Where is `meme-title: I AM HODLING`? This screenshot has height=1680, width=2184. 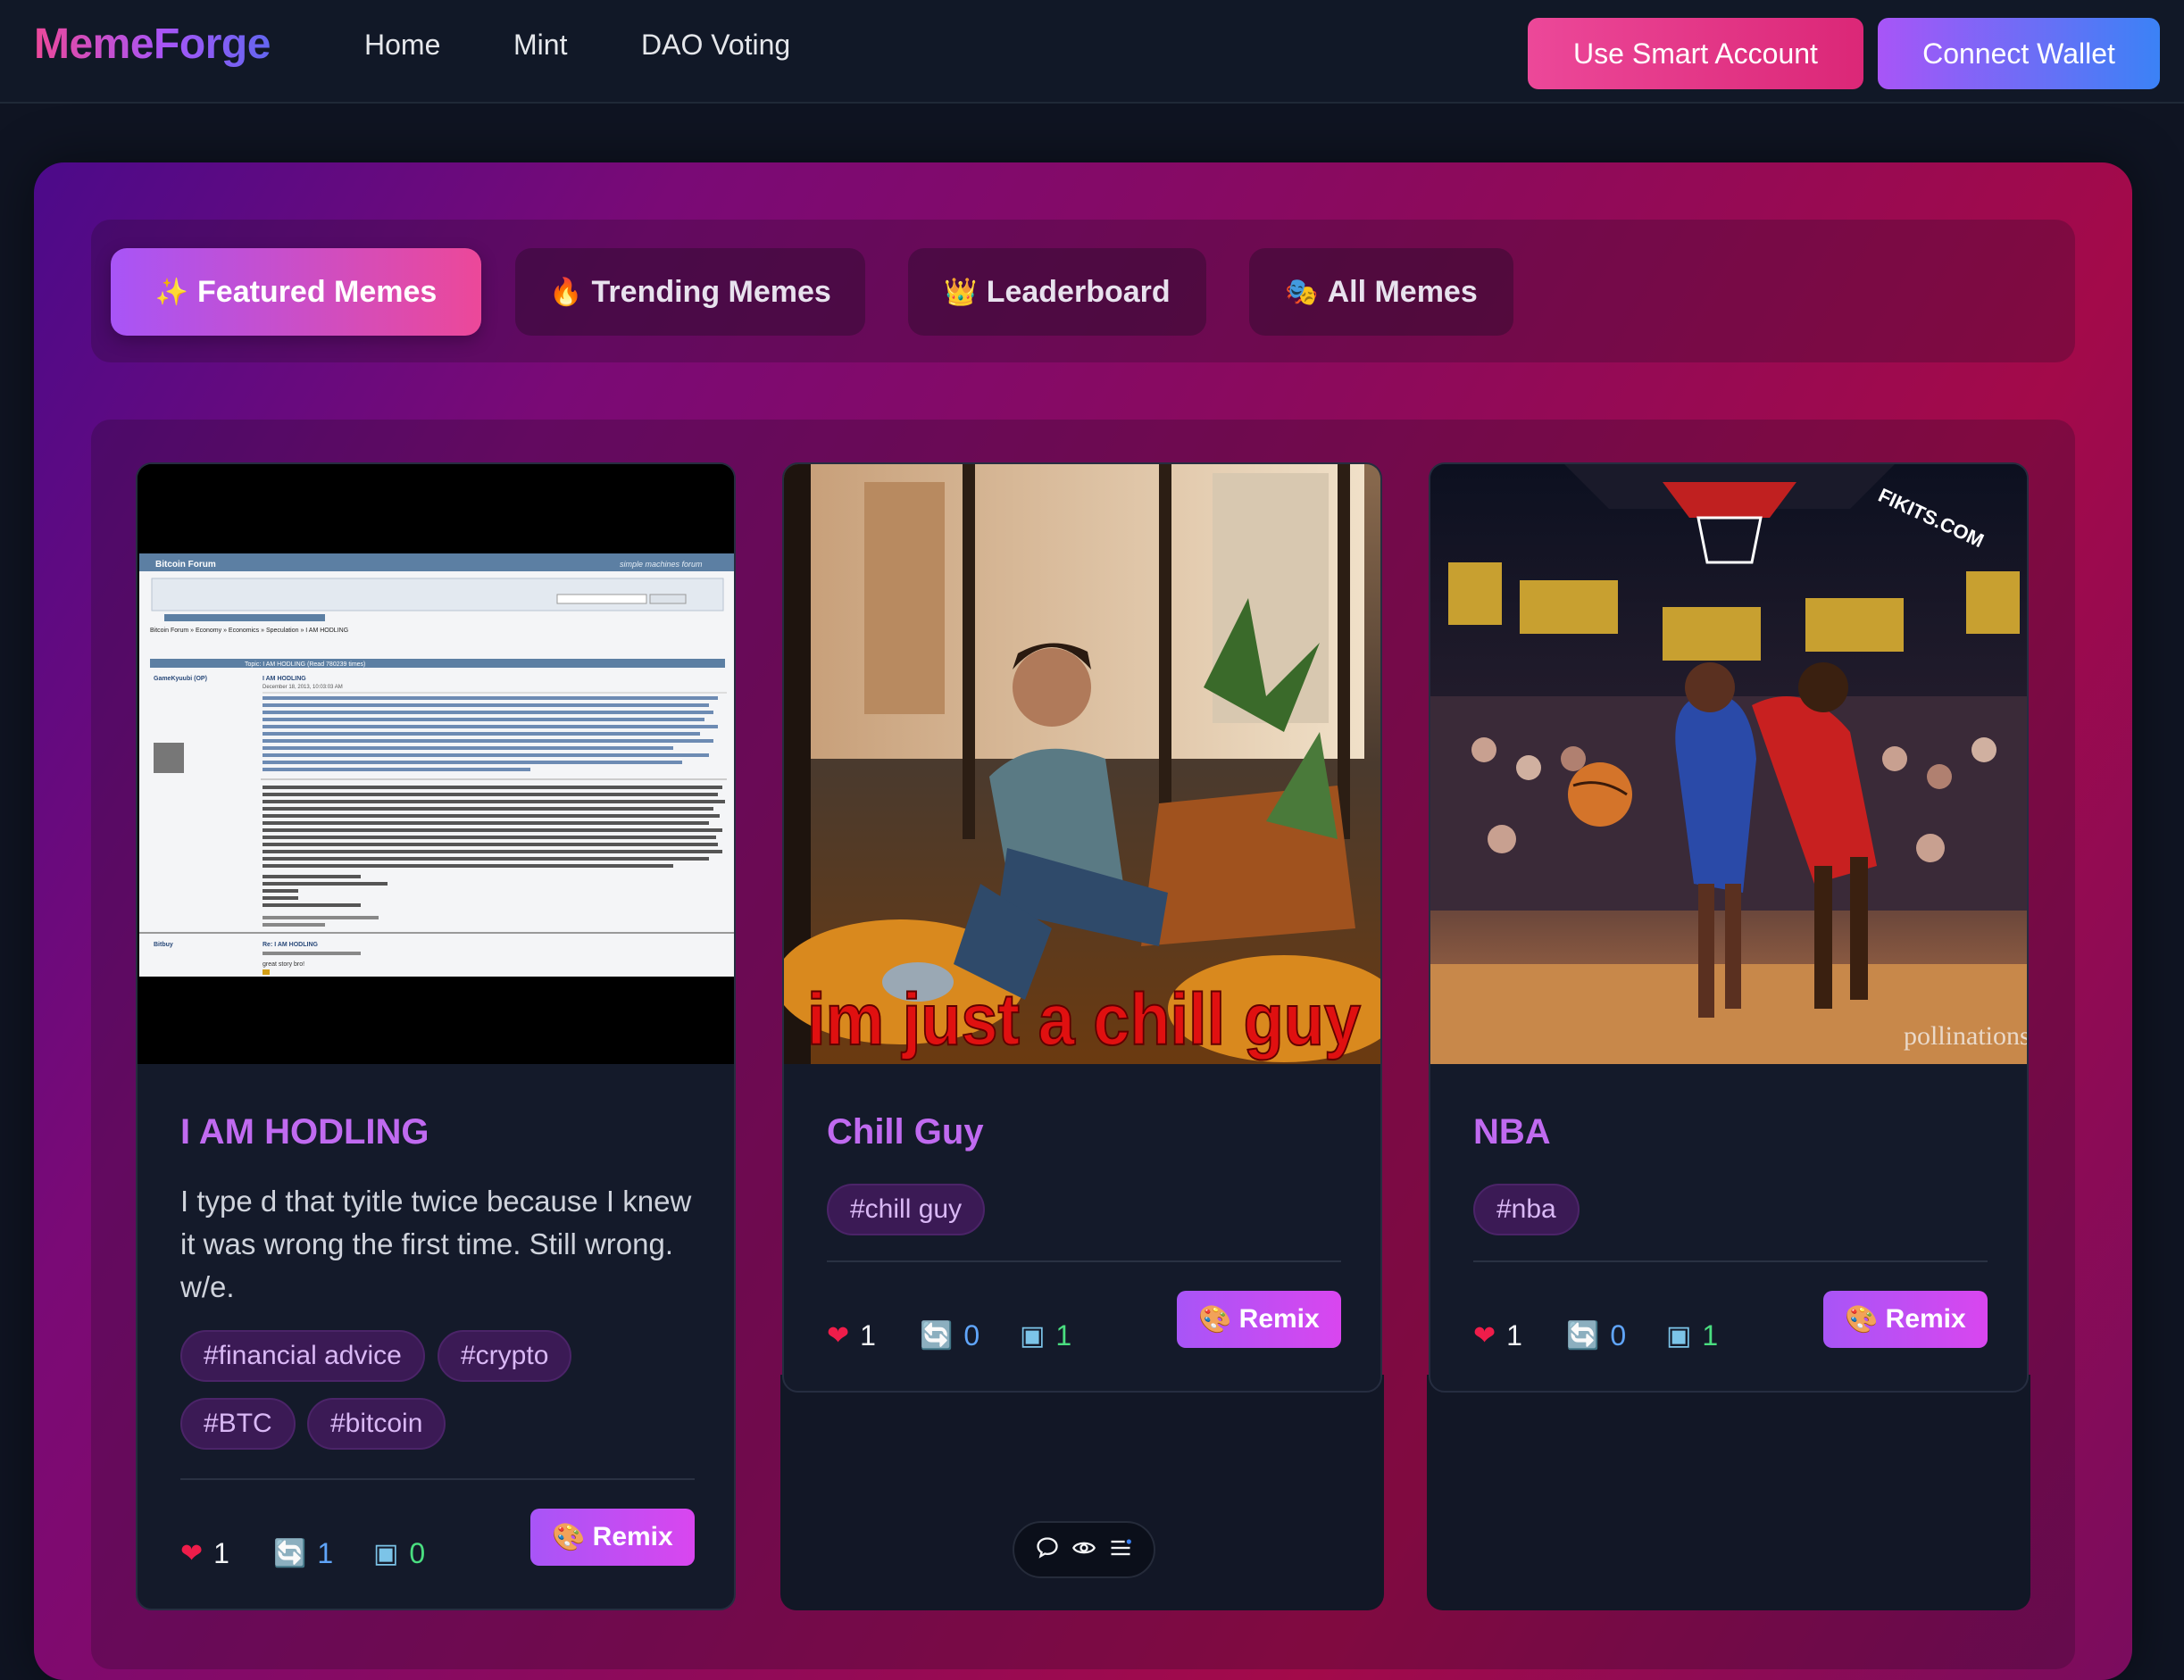 meme-title: I AM HODLING is located at coordinates (304, 1132).